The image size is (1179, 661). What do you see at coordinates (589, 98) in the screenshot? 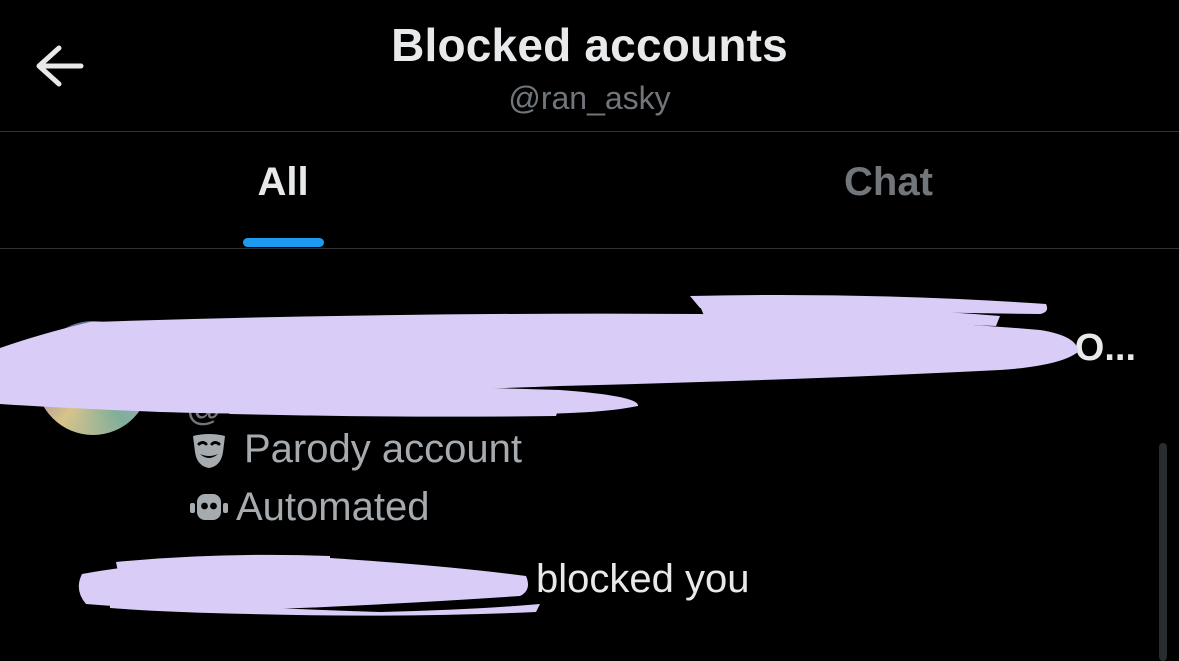
I see `page-subtitle-handle: @ran_asky` at bounding box center [589, 98].